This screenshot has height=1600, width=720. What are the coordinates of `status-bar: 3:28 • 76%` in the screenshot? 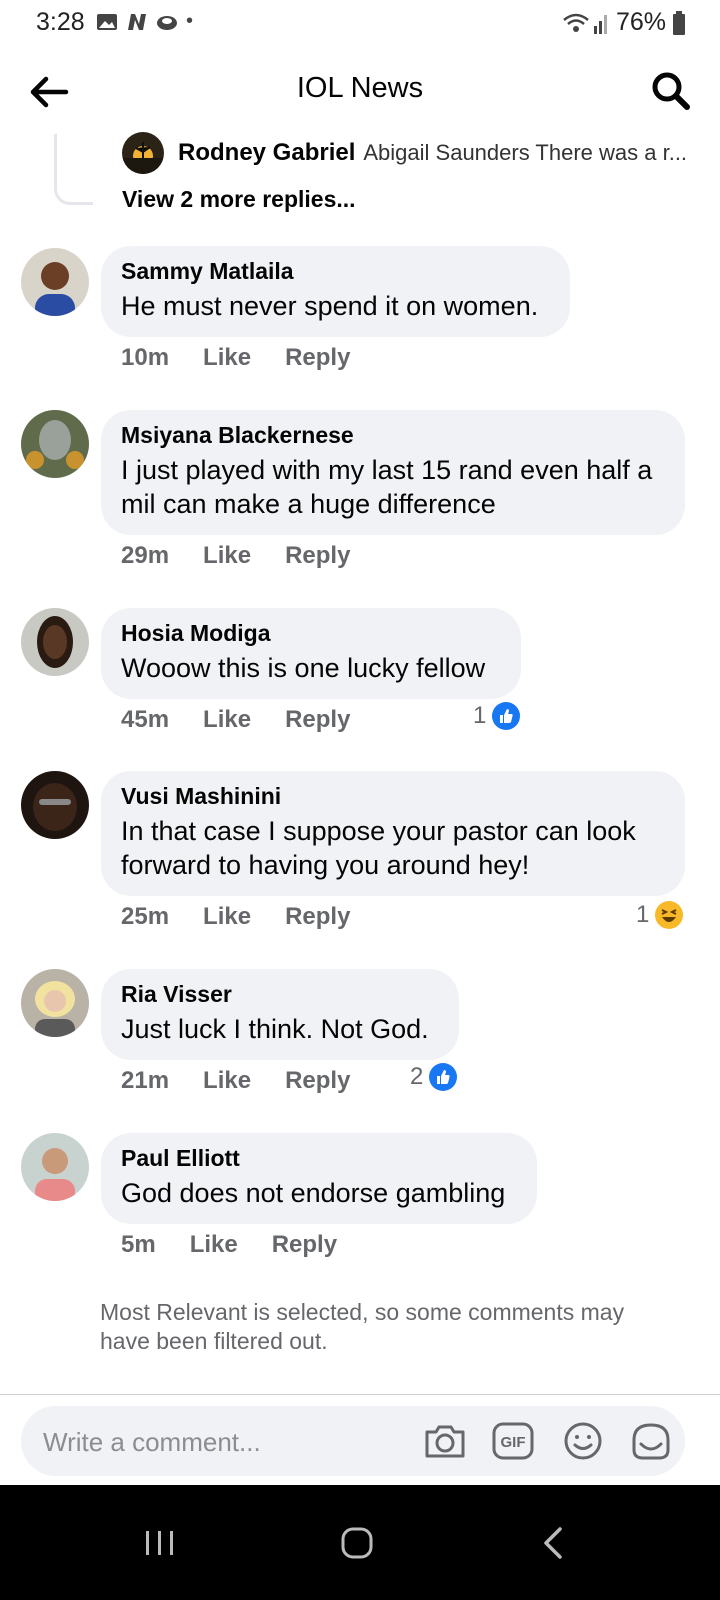 It's located at (360, 22).